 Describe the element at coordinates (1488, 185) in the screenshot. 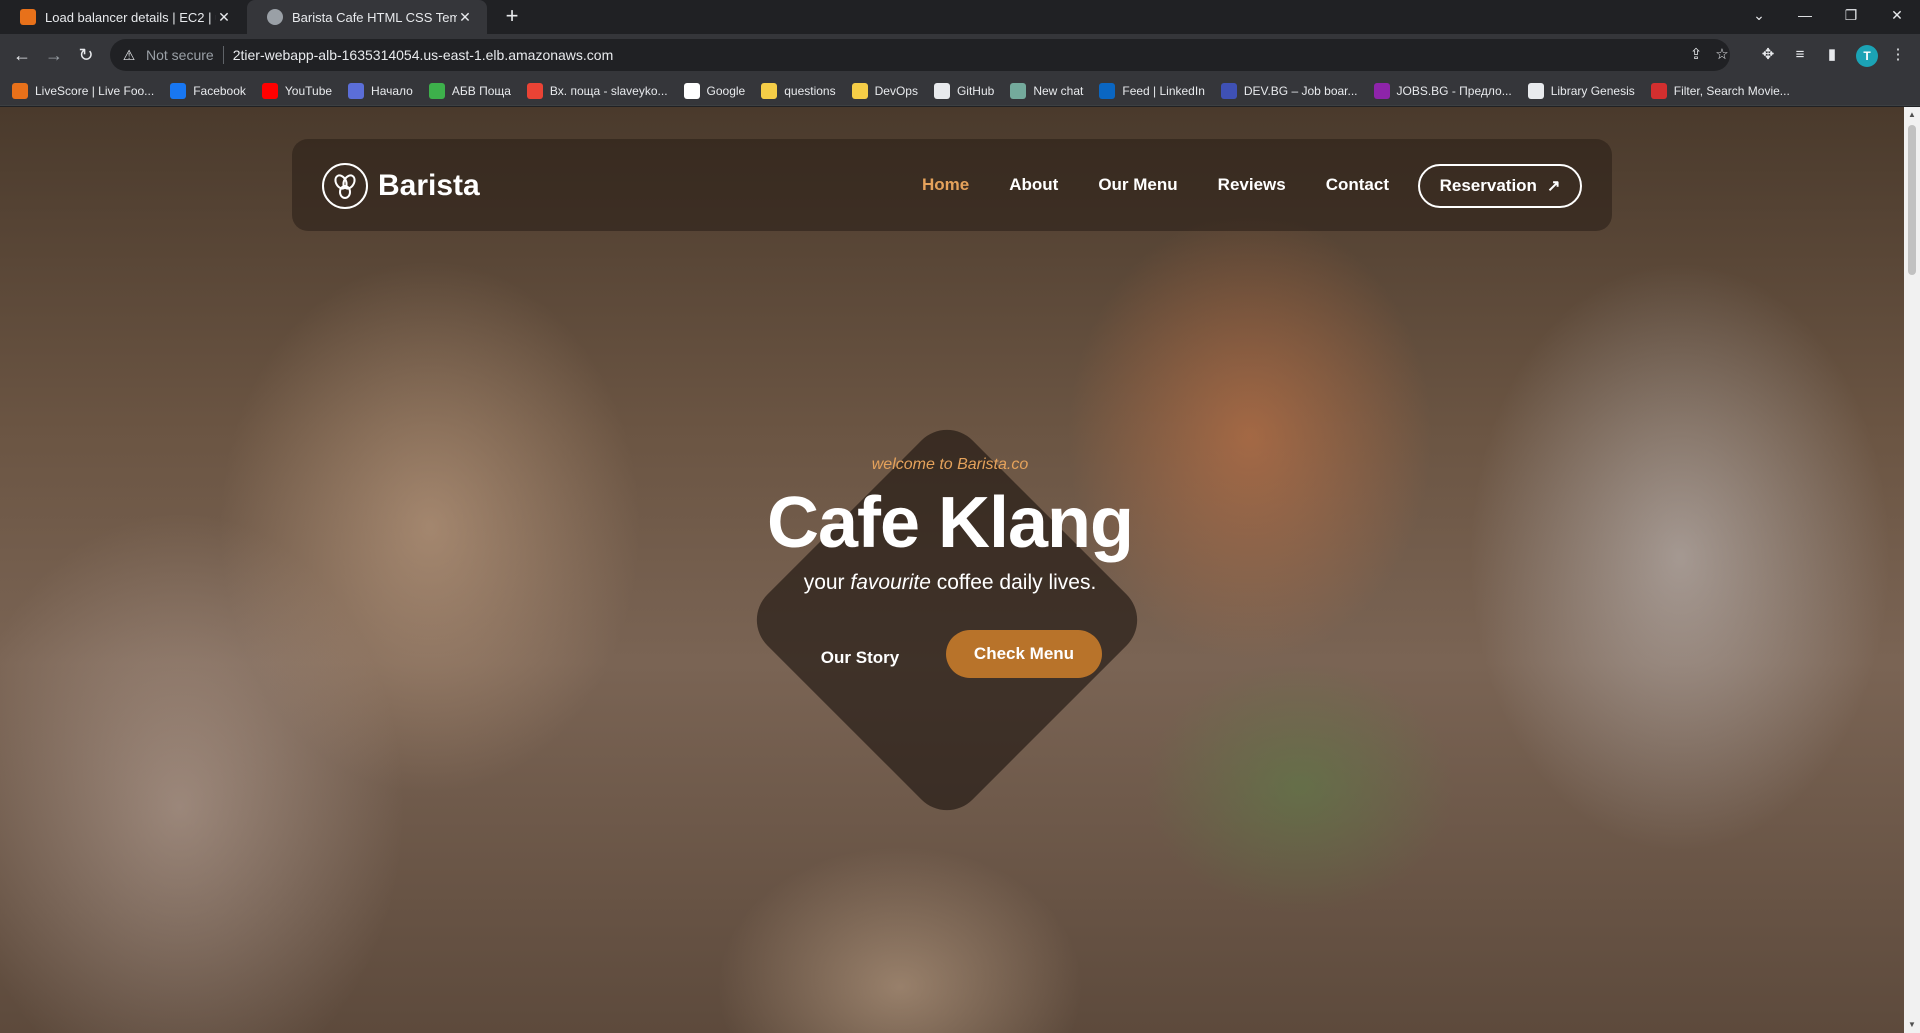

I see `reservation-label: Reservation` at that location.